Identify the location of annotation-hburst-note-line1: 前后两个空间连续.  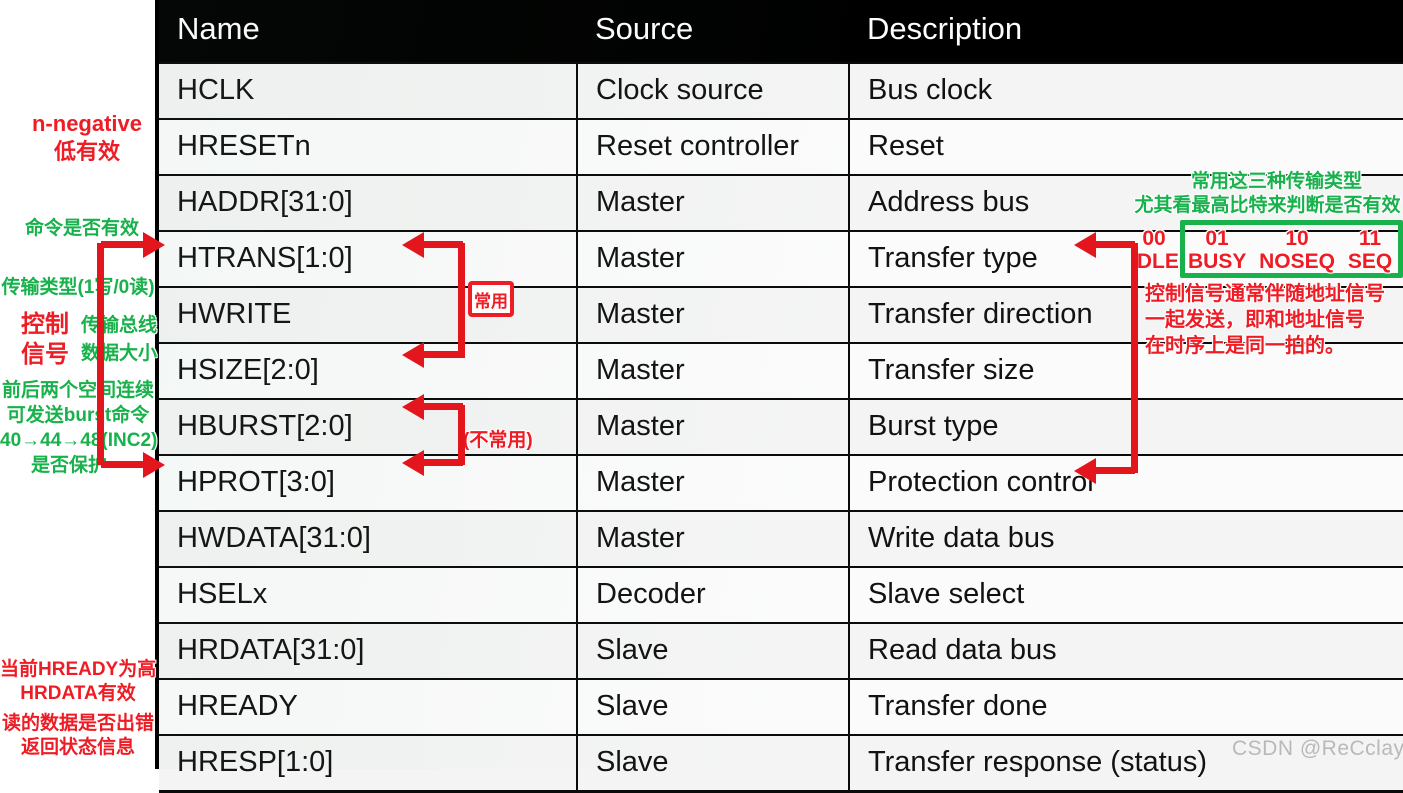
(77, 390).